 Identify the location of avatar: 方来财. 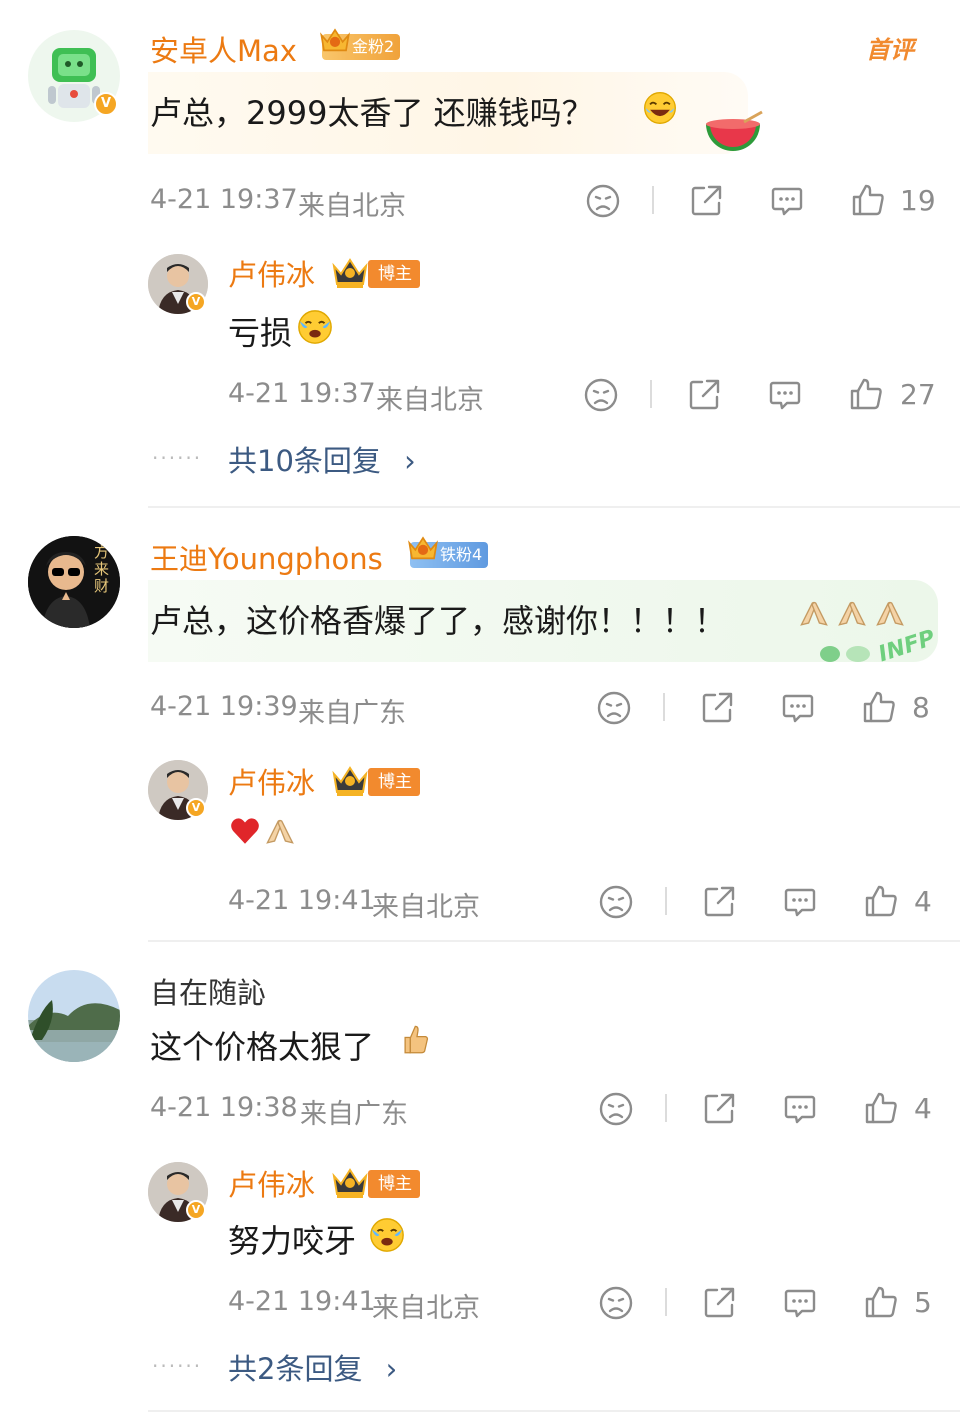
(74, 582).